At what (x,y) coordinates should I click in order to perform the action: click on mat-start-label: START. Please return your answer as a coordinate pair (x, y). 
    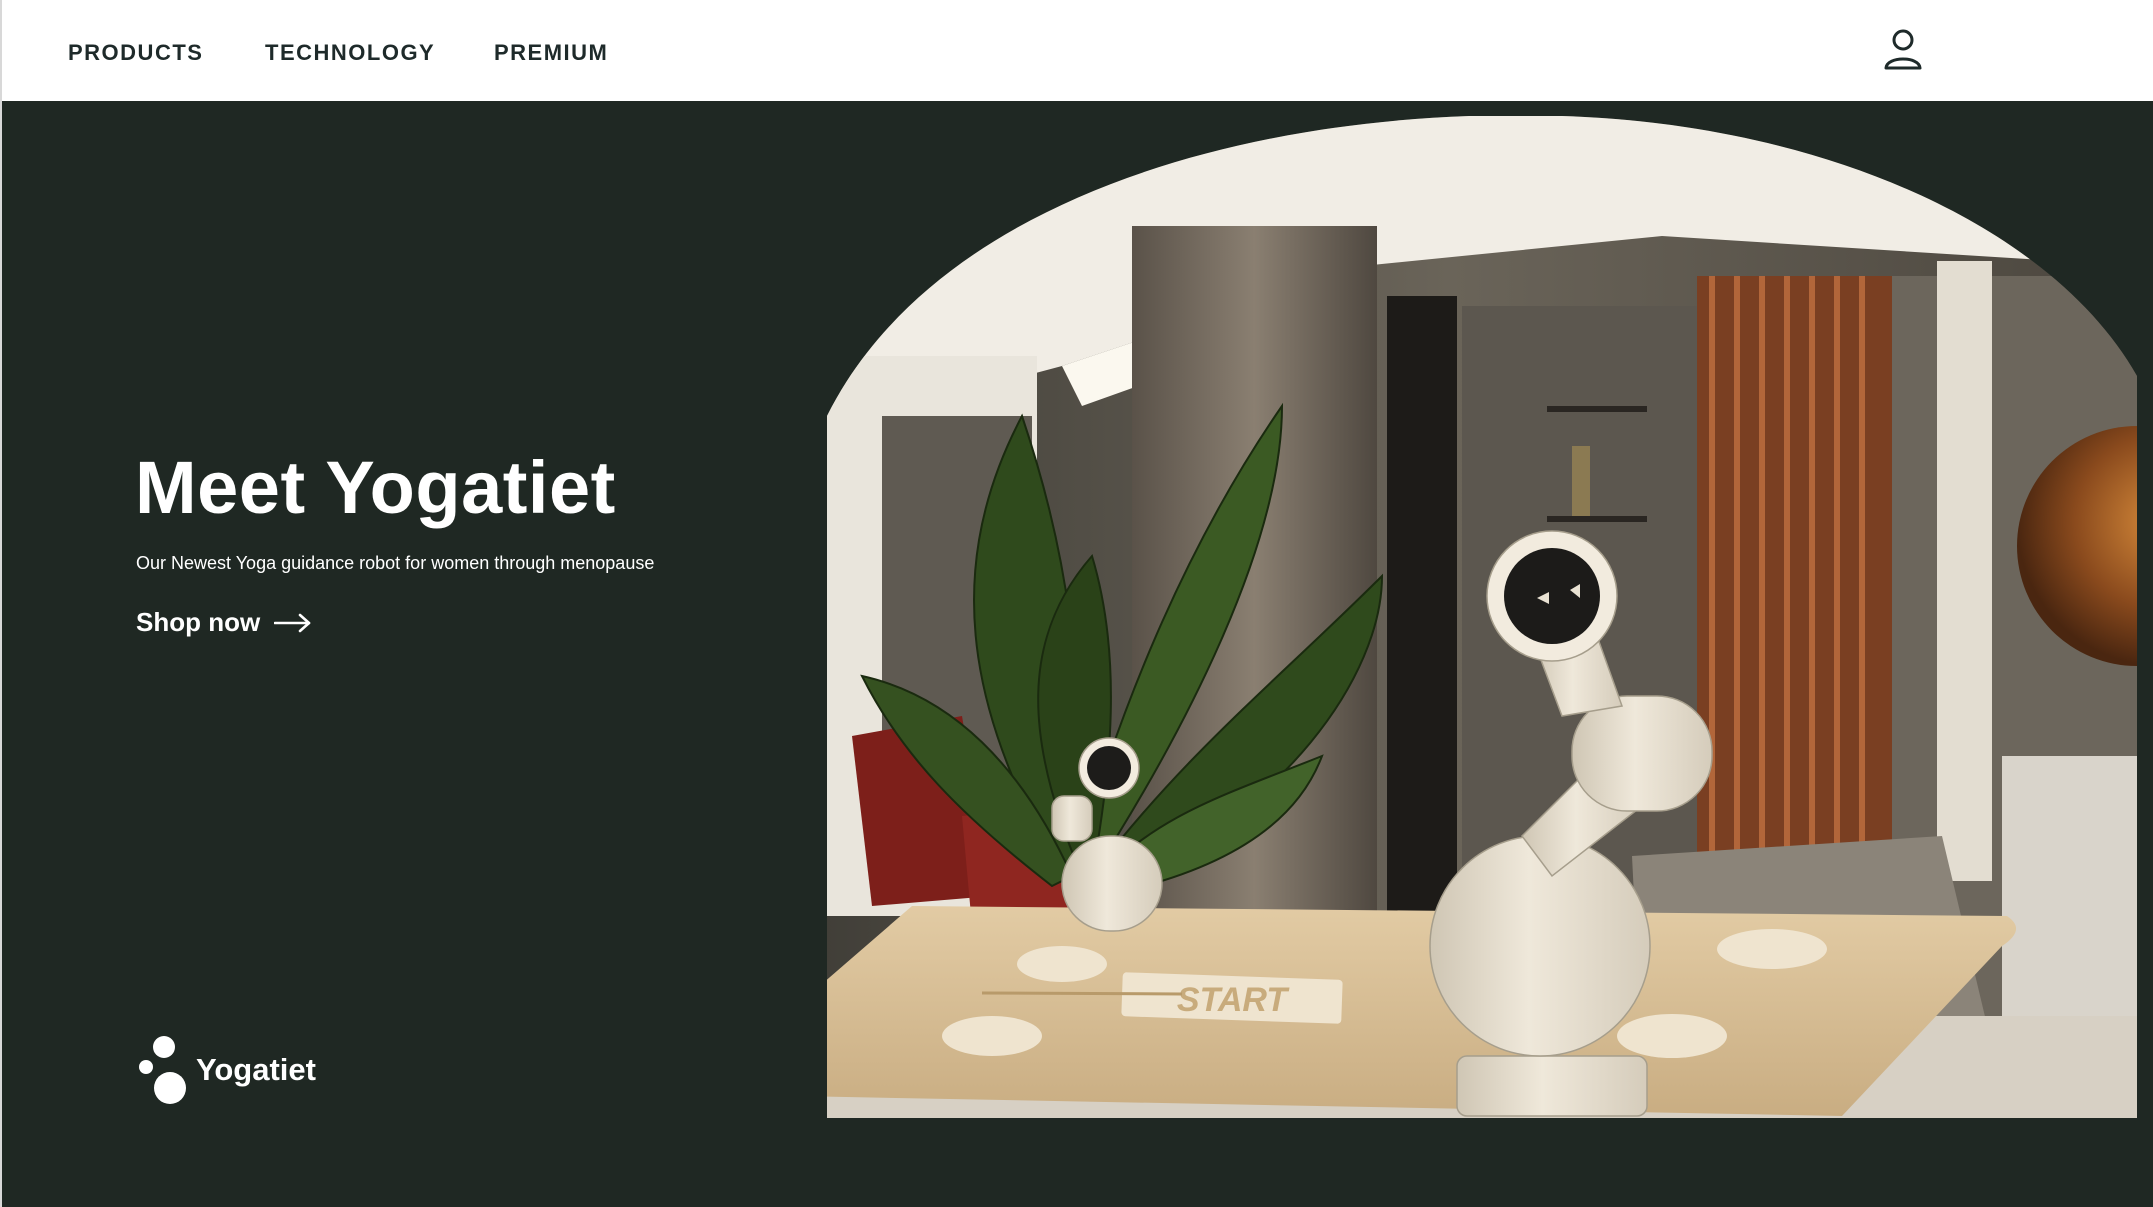
    Looking at the image, I should click on (1233, 1000).